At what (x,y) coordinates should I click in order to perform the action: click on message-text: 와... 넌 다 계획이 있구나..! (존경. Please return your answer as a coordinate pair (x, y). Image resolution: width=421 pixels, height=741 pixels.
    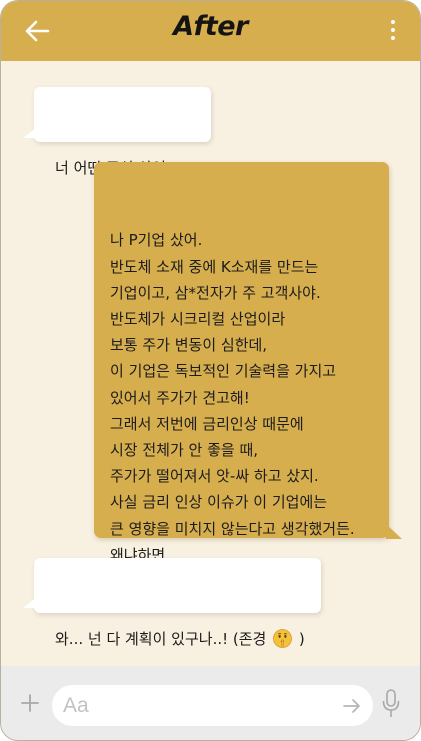
    Looking at the image, I should click on (163, 639).